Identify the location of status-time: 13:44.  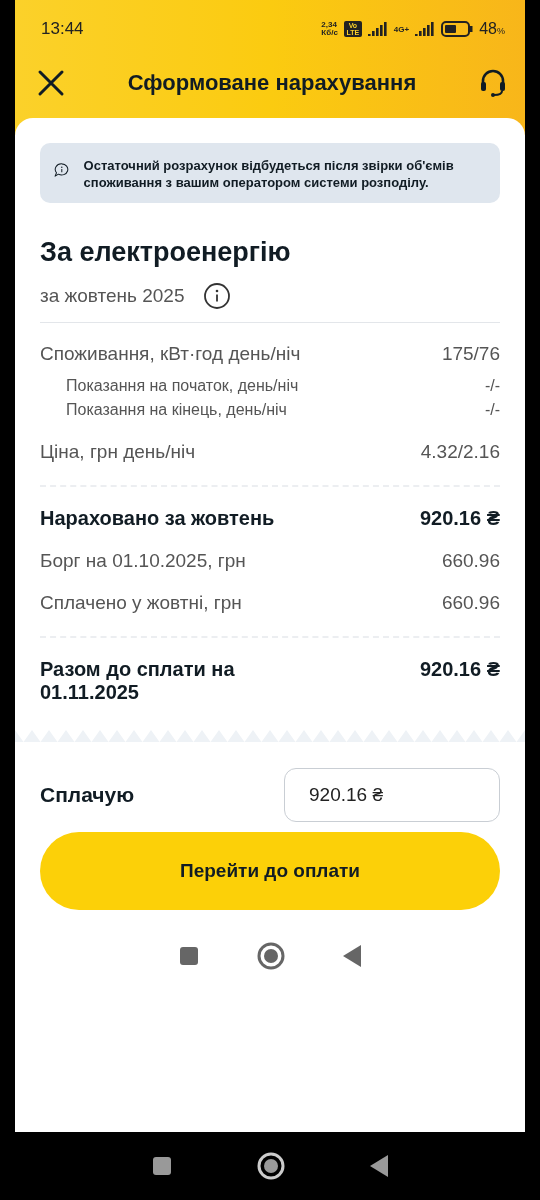
(63, 29).